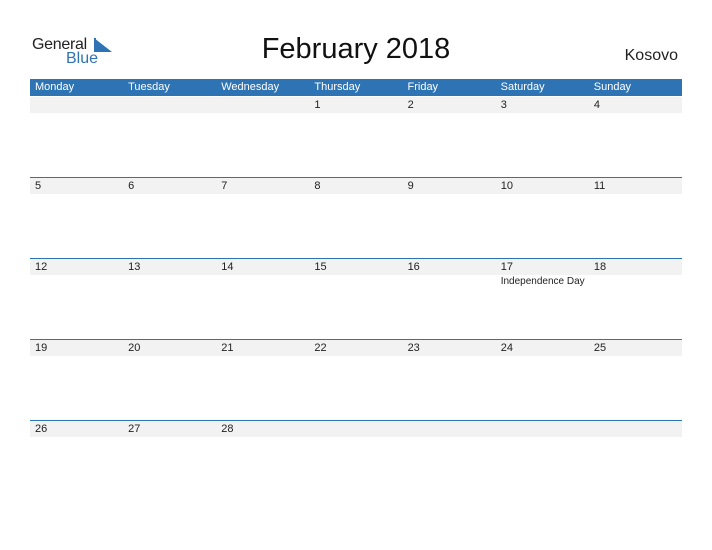 The image size is (712, 550). Describe the element at coordinates (262, 379) in the screenshot. I see `day-cell: 21` at that location.